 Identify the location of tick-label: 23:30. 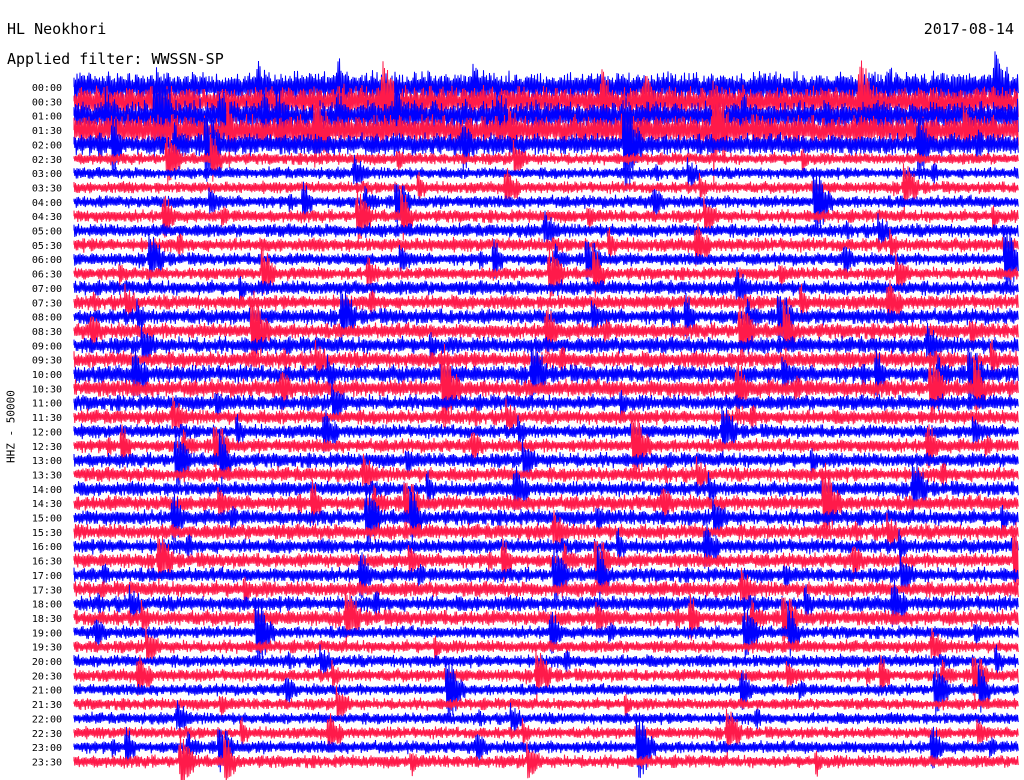
(47, 762).